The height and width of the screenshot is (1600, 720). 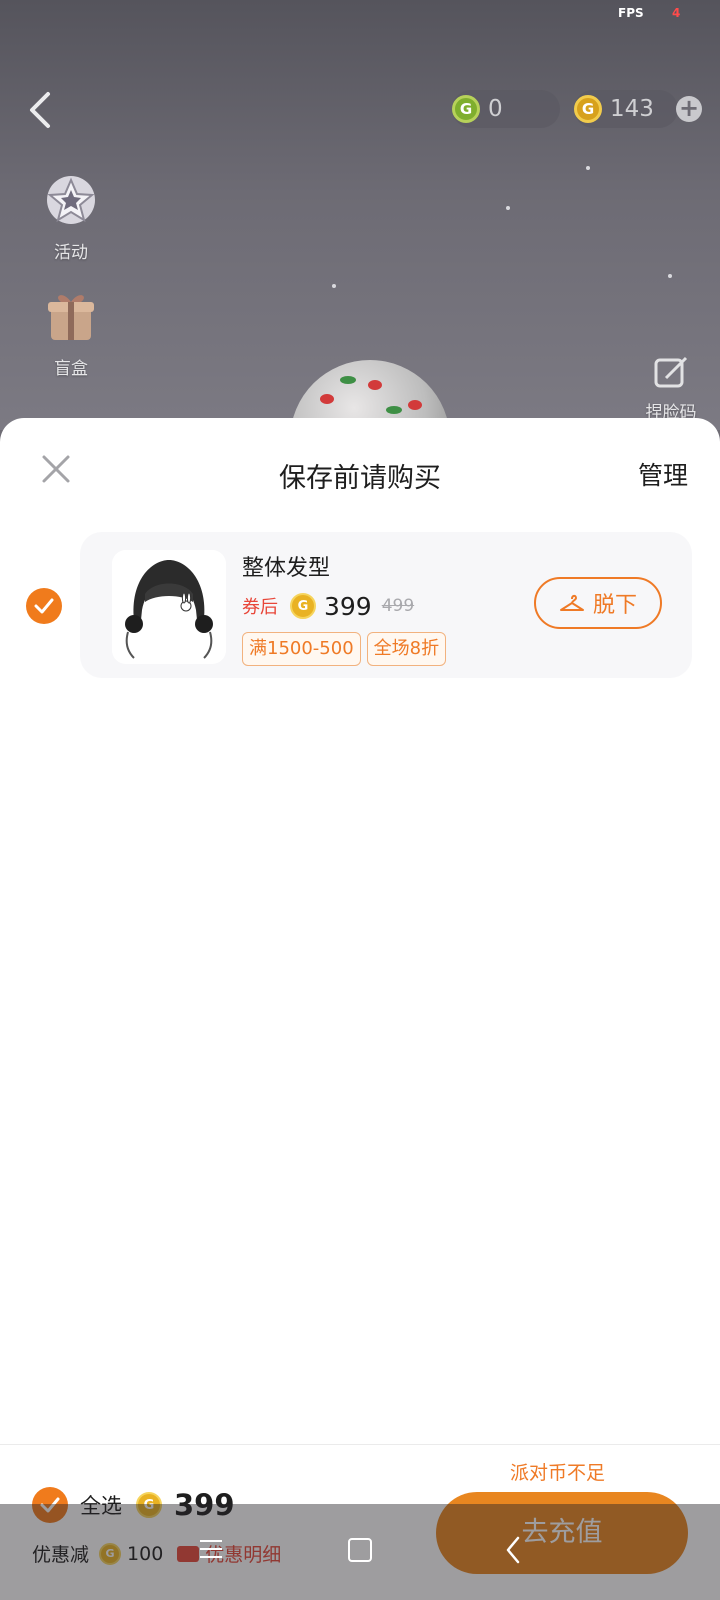 I want to click on take-off-label: 脱下, so click(x=614, y=605).